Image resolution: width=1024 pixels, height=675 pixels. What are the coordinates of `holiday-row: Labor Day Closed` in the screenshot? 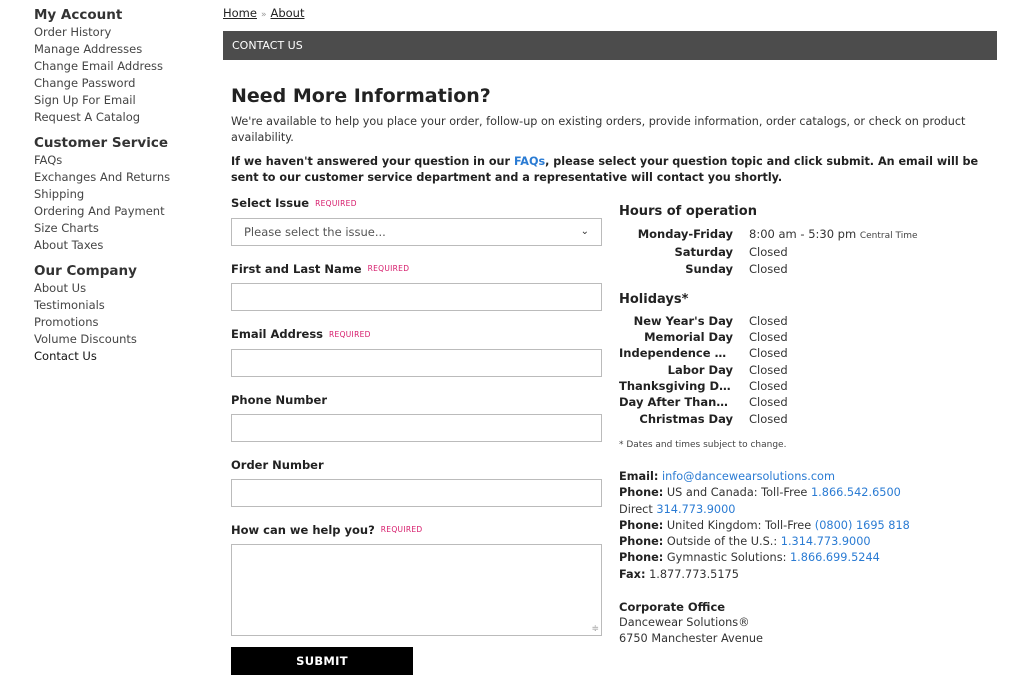 It's located at (809, 370).